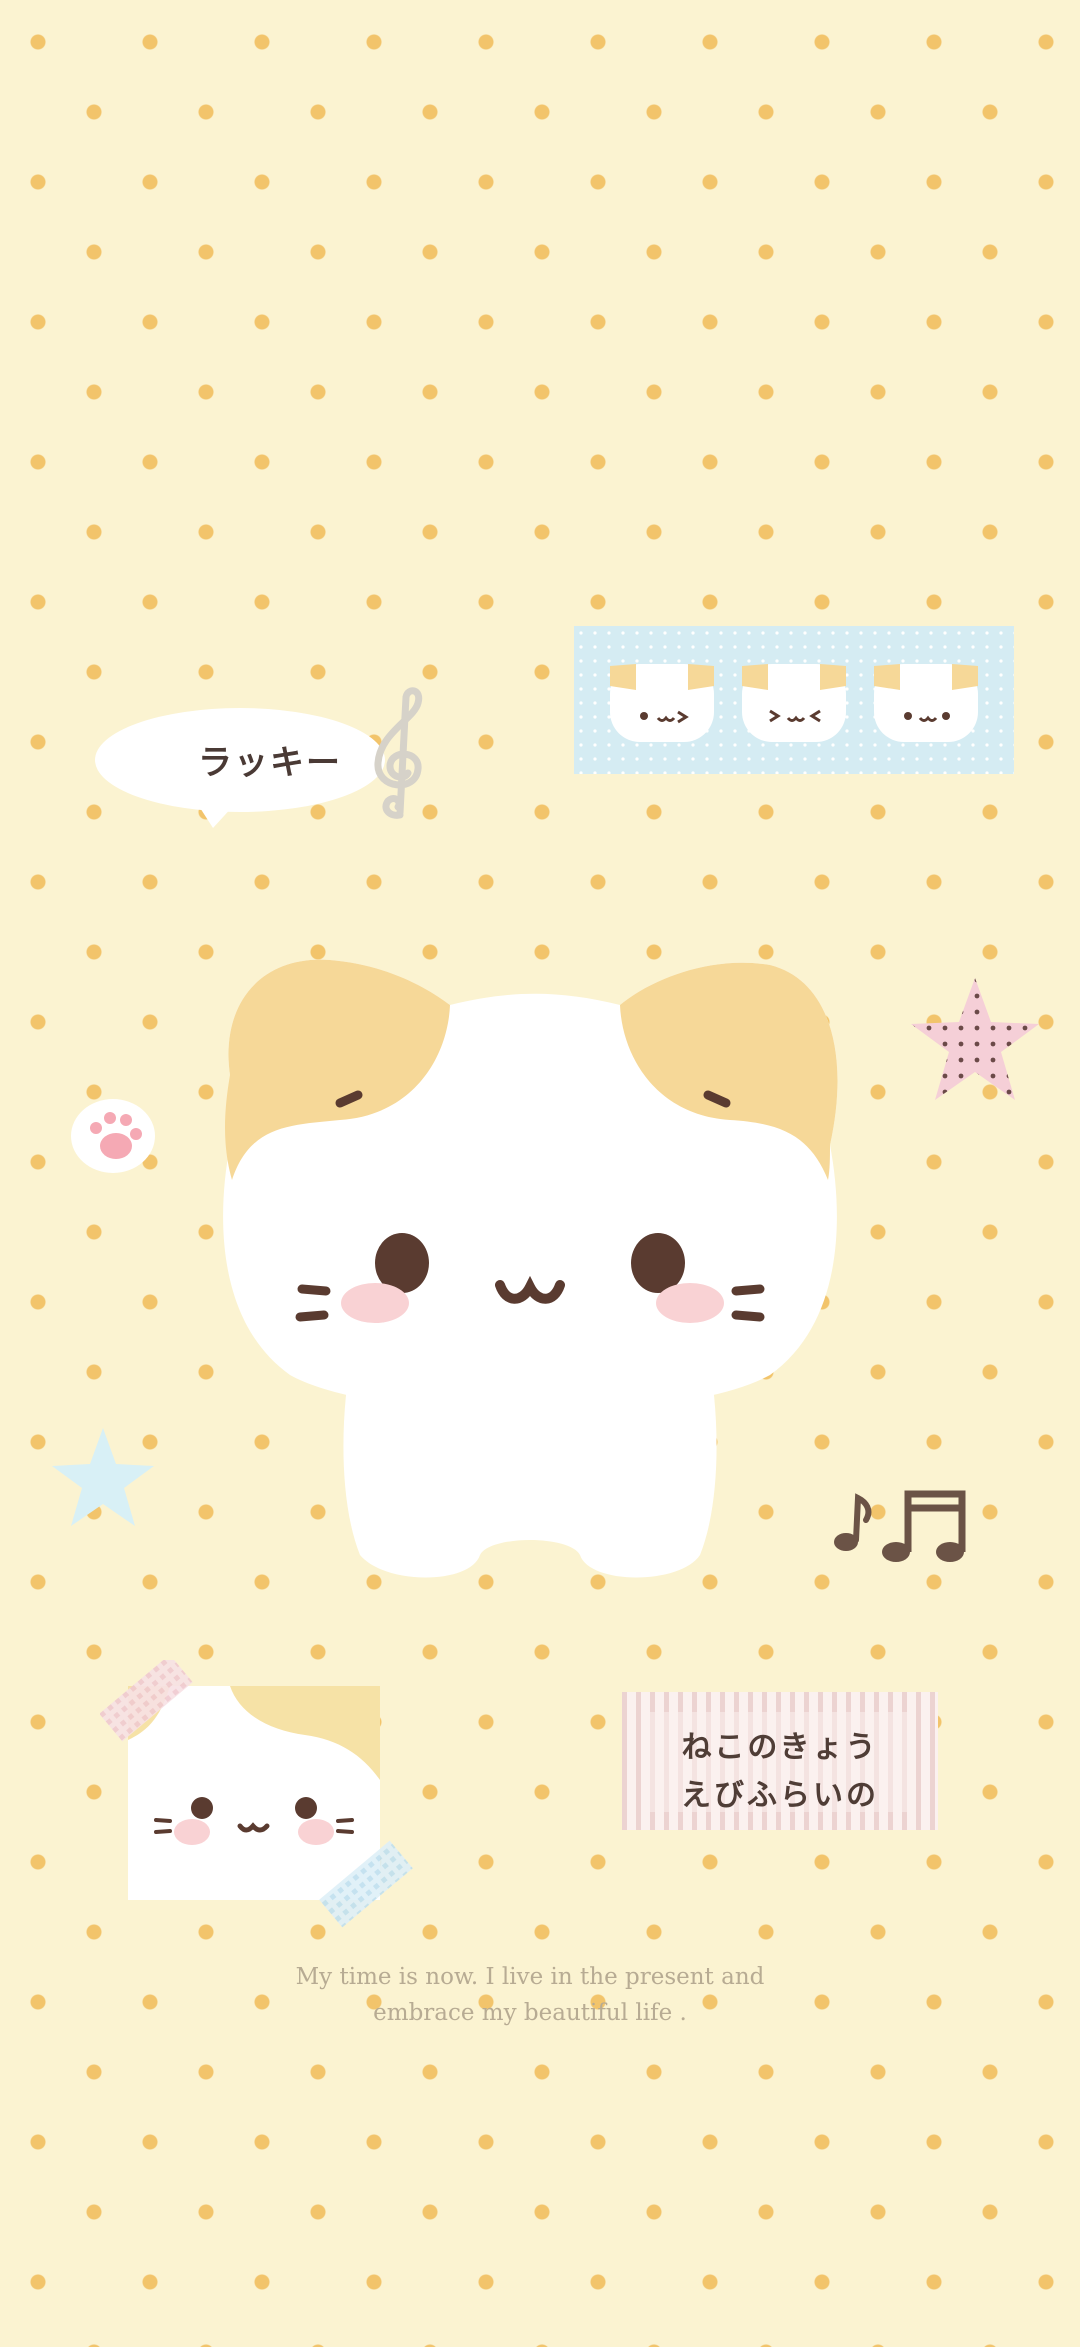 This screenshot has width=1080, height=2347. I want to click on treble-clef-icon, so click(398, 753).